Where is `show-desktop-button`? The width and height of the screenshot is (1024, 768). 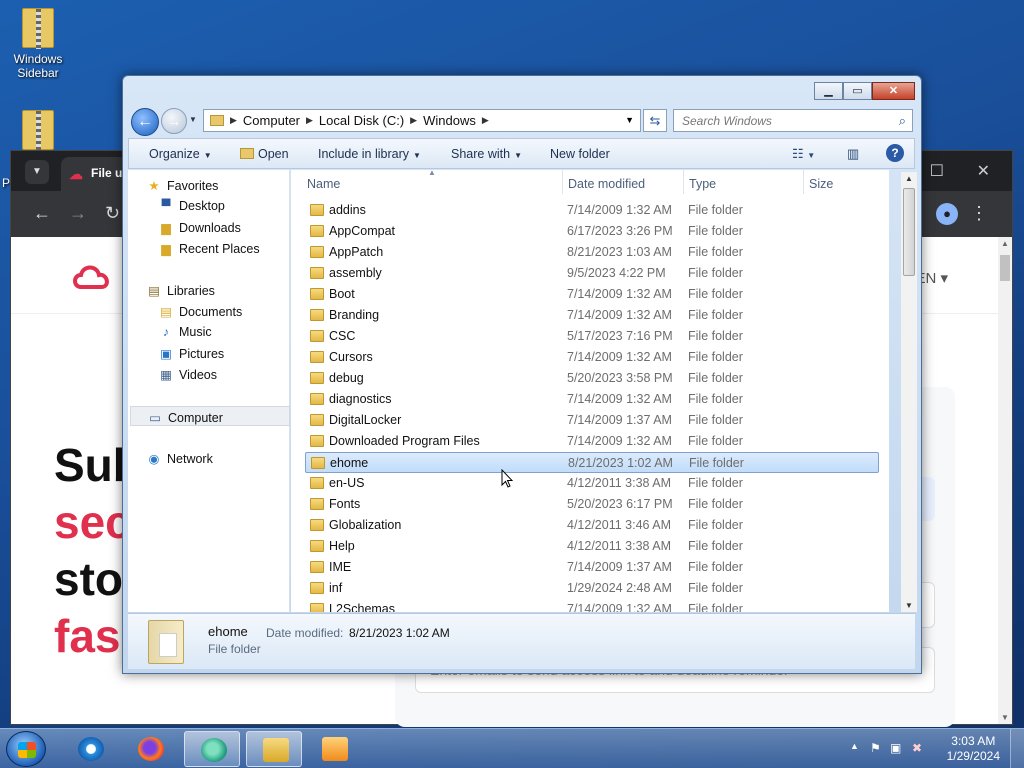 show-desktop-button is located at coordinates (1017, 748).